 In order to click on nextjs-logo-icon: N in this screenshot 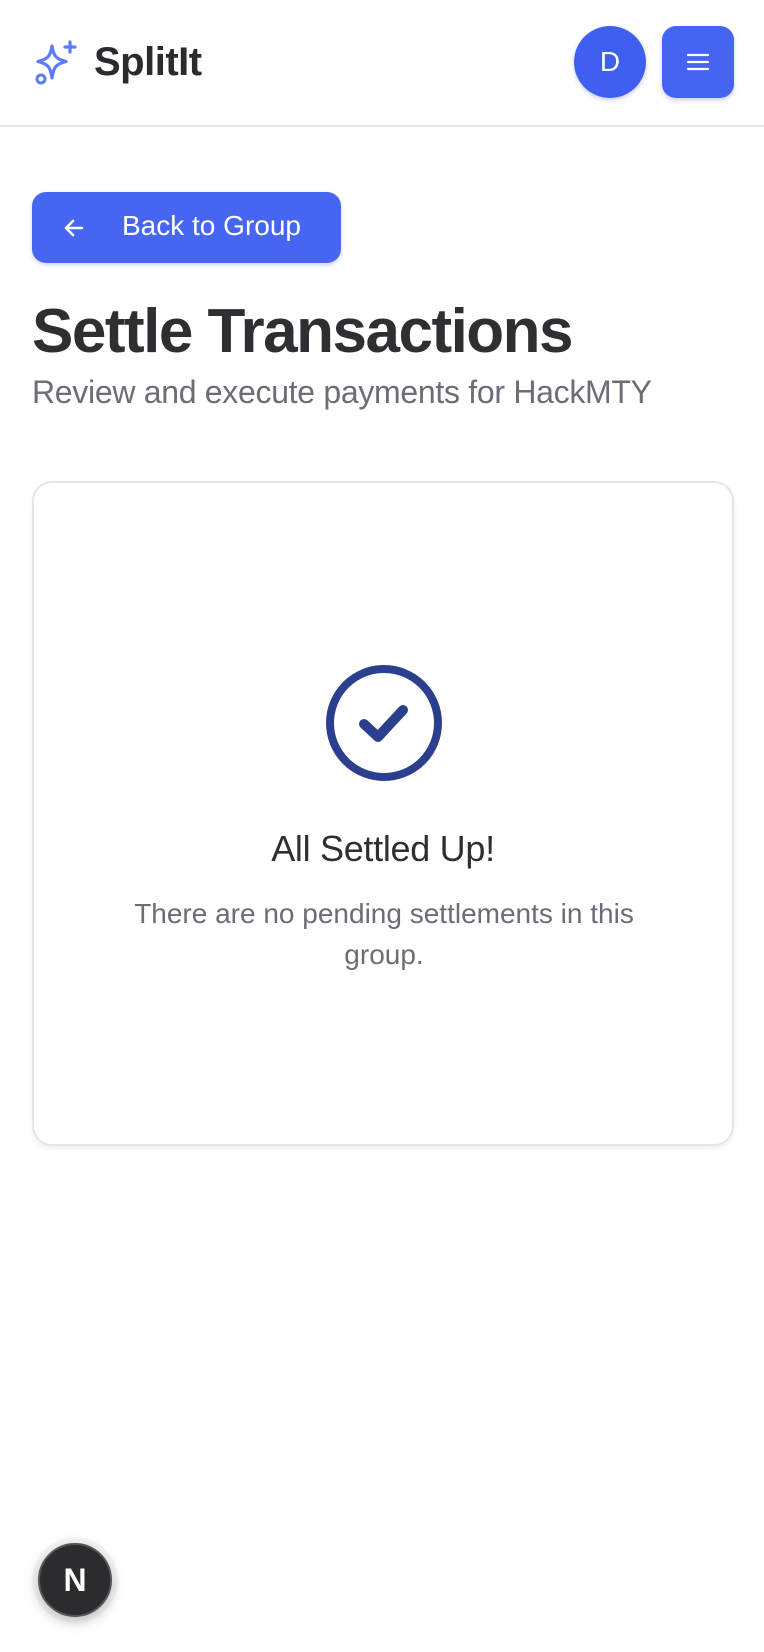, I will do `click(75, 1579)`.